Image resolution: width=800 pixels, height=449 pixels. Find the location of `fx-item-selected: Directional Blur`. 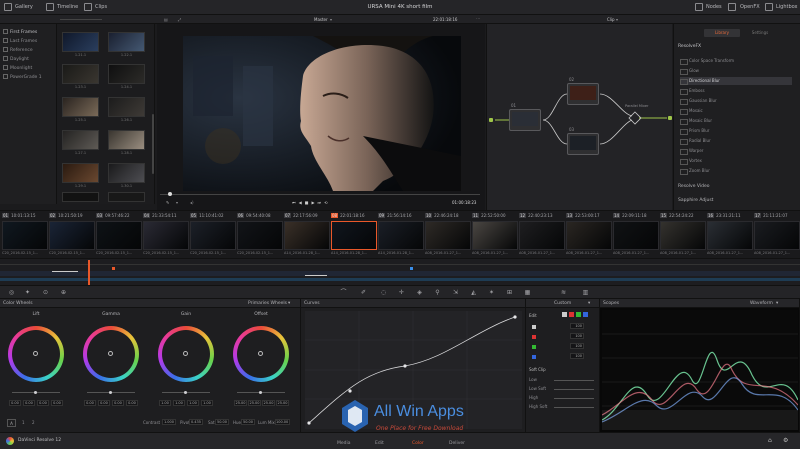

fx-item-selected: Directional Blur is located at coordinates (736, 81).